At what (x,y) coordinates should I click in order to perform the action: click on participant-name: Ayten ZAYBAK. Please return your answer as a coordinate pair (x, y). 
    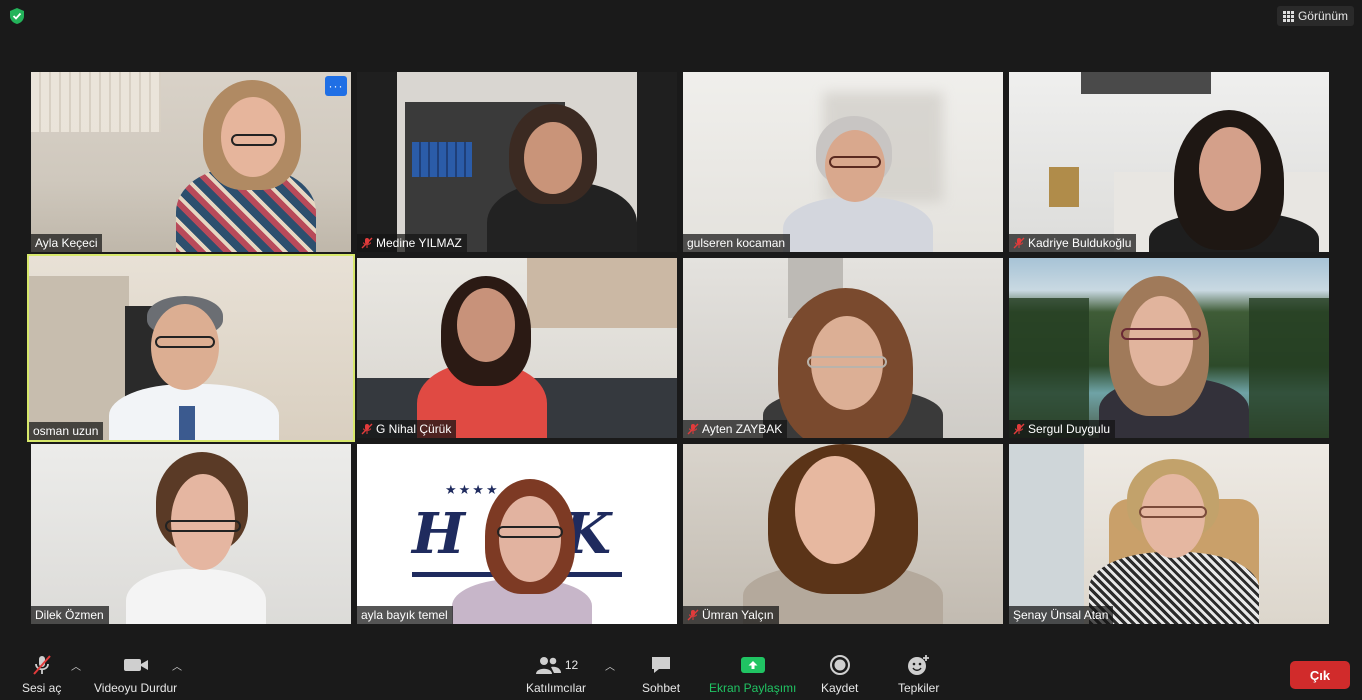
    Looking at the image, I should click on (735, 429).